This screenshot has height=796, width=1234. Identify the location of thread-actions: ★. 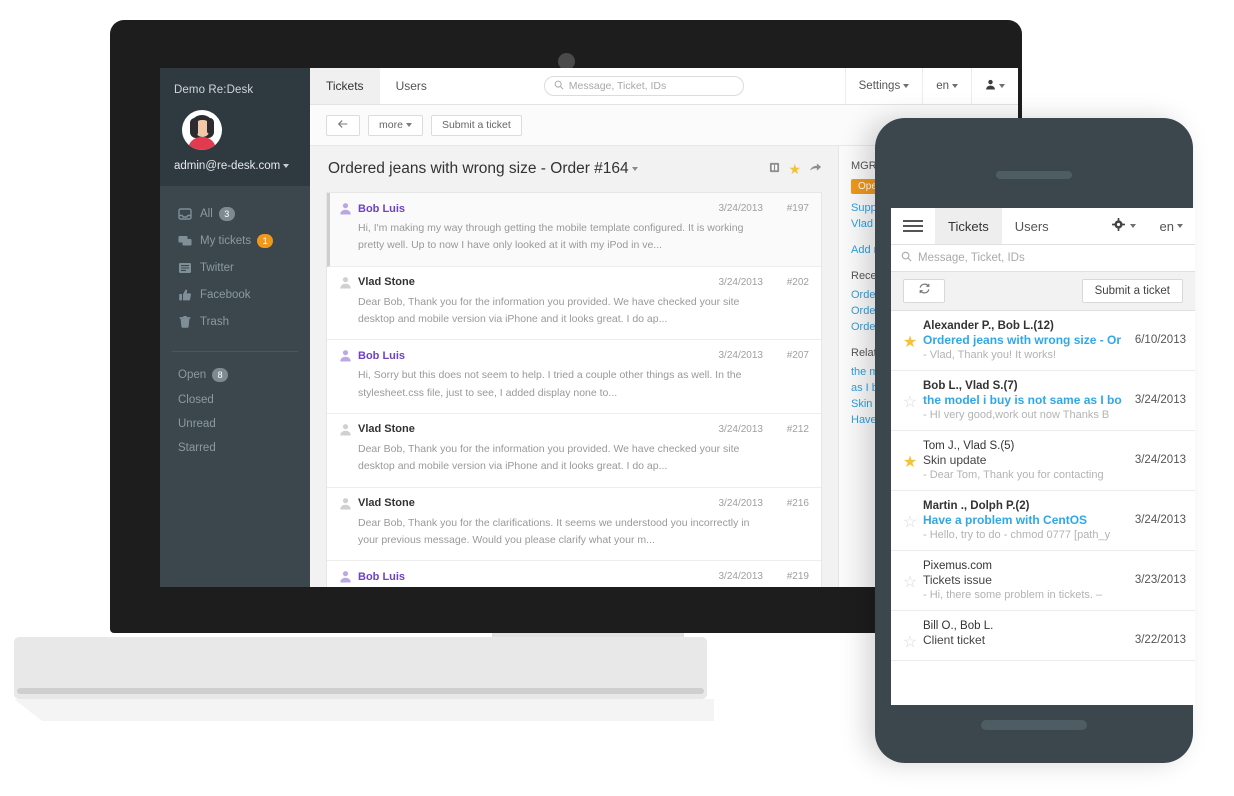
(795, 169).